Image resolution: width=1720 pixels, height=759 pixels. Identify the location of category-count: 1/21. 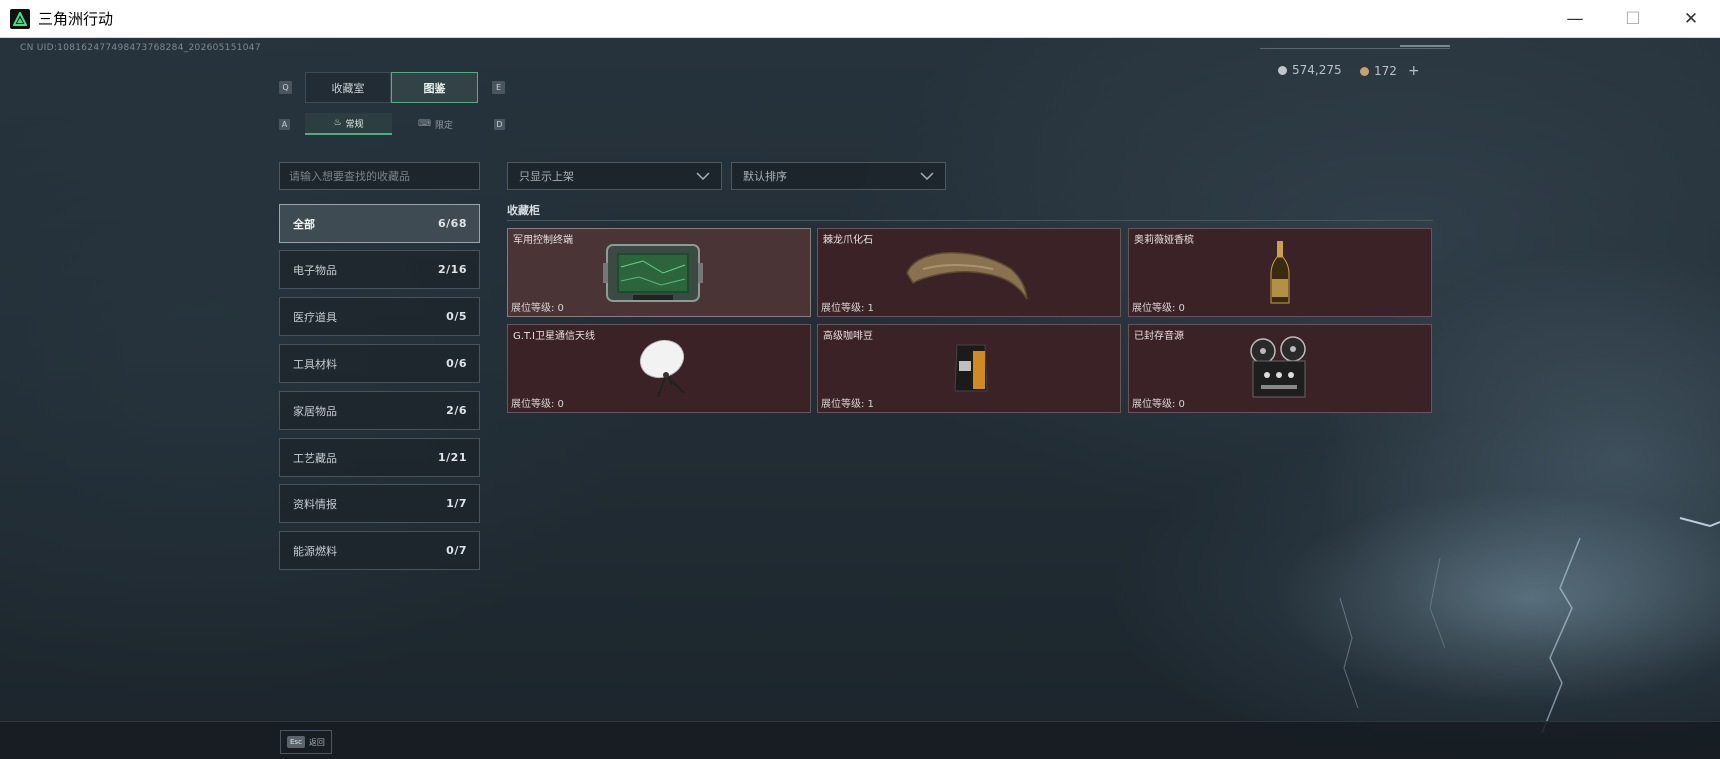
(452, 457).